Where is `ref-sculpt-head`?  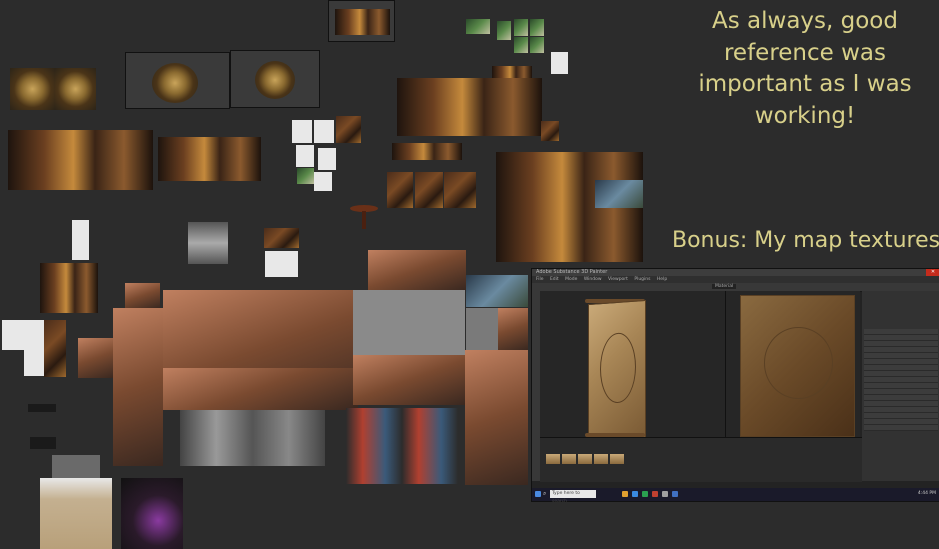 ref-sculpt-head is located at coordinates (208, 243).